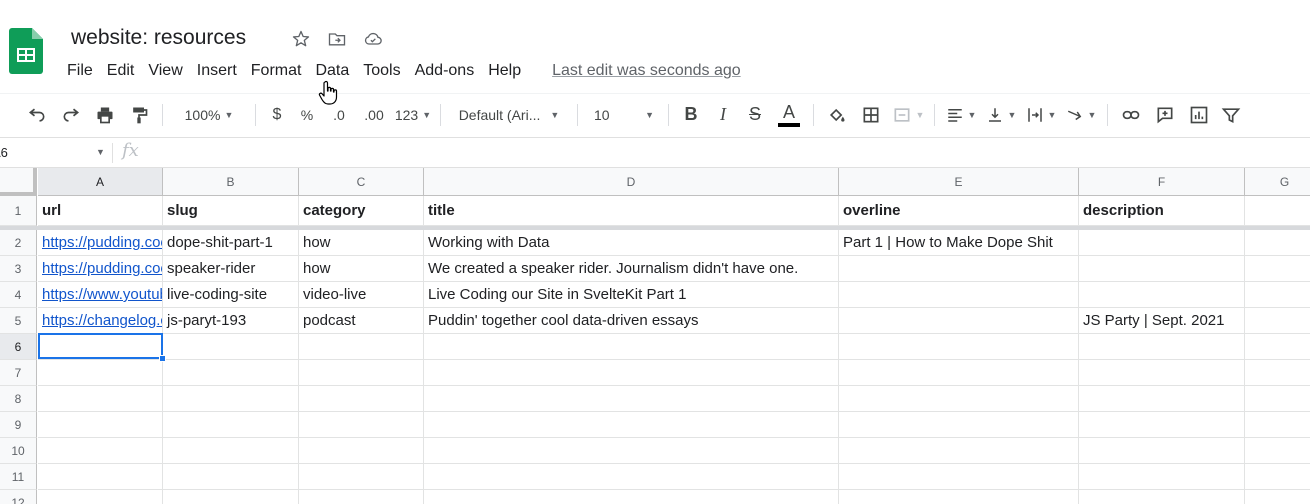  What do you see at coordinates (54, 152) in the screenshot?
I see `name-box: A6 ▼` at bounding box center [54, 152].